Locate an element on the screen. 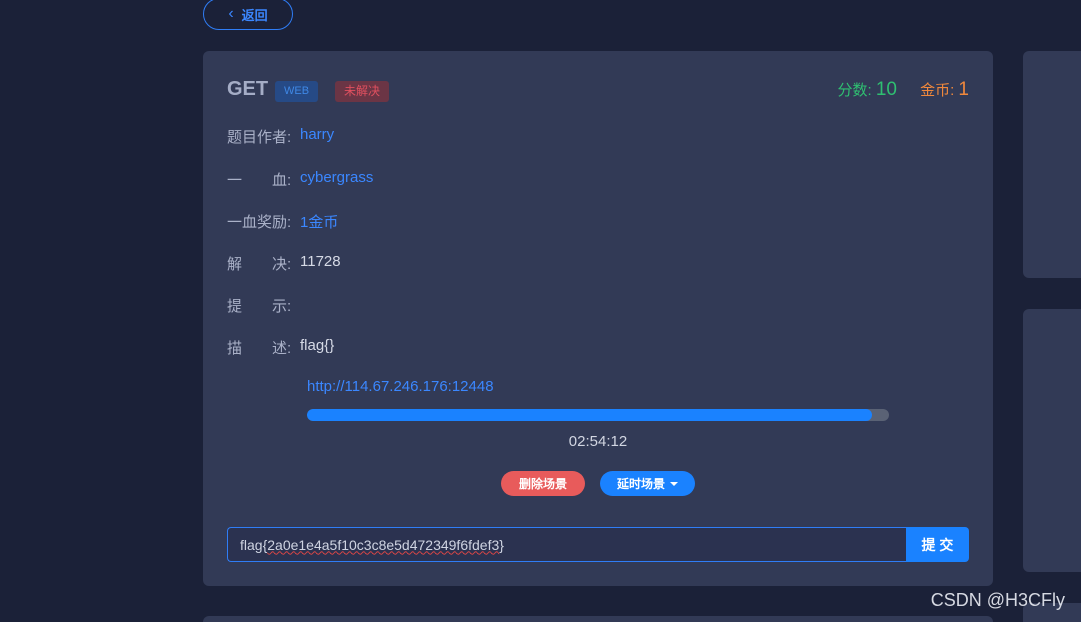 This screenshot has width=1081, height=622. first-blood-label: 一 血: is located at coordinates (259, 180).